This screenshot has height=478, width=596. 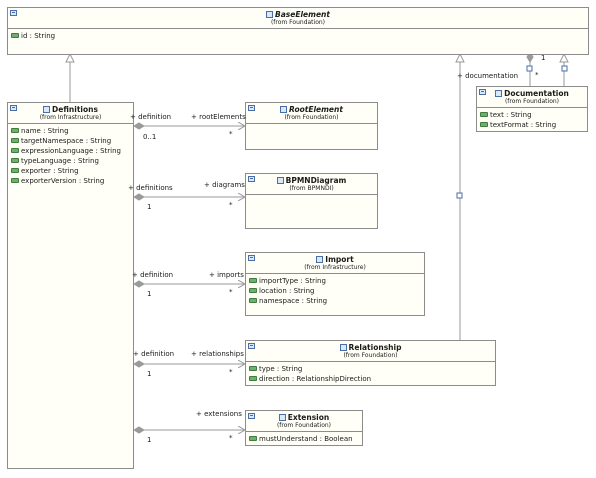 I want to click on role-label: + extensions, so click(x=219, y=414).